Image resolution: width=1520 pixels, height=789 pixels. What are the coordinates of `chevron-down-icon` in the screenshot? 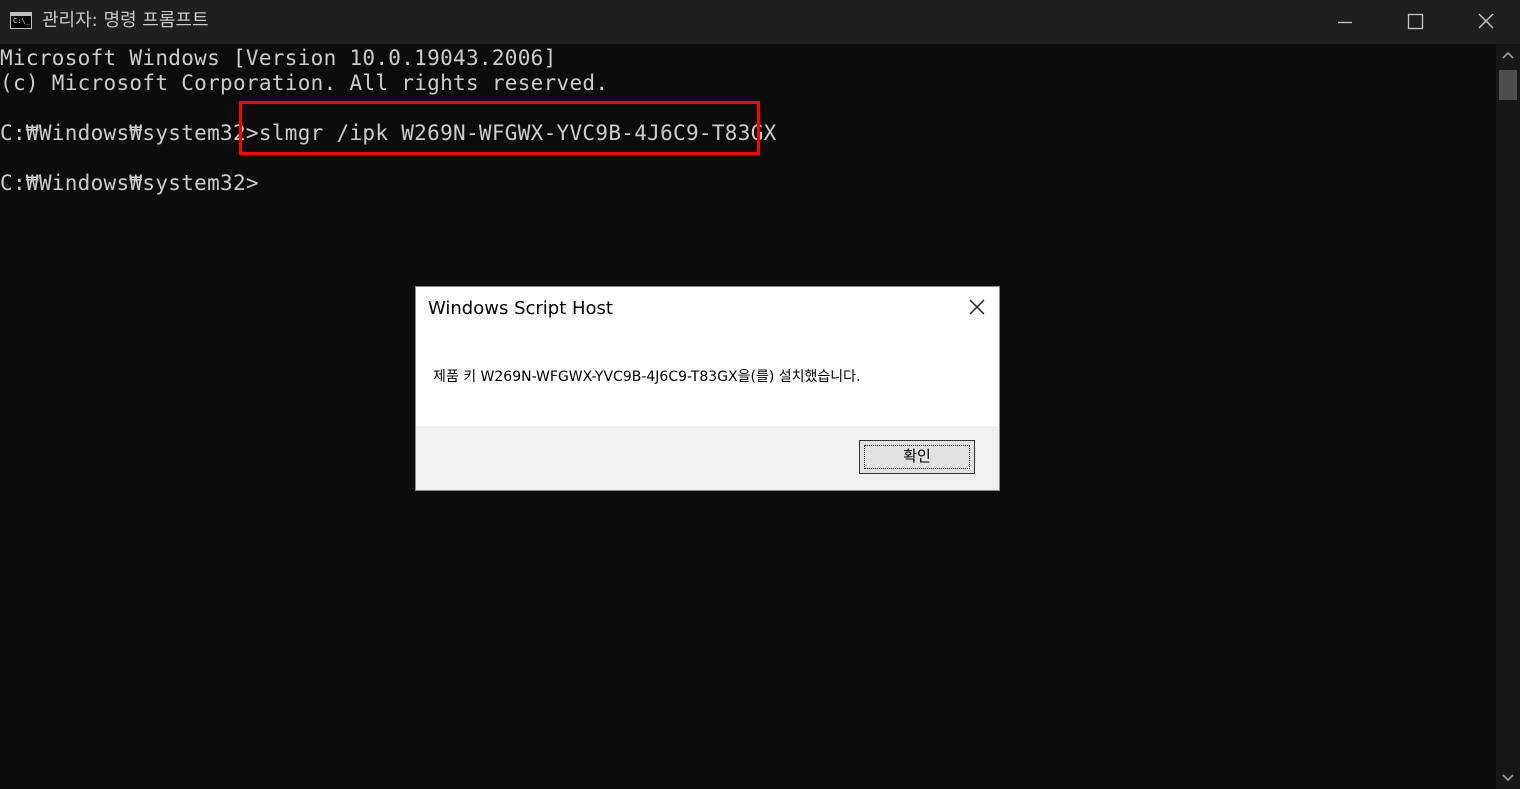 It's located at (1508, 778).